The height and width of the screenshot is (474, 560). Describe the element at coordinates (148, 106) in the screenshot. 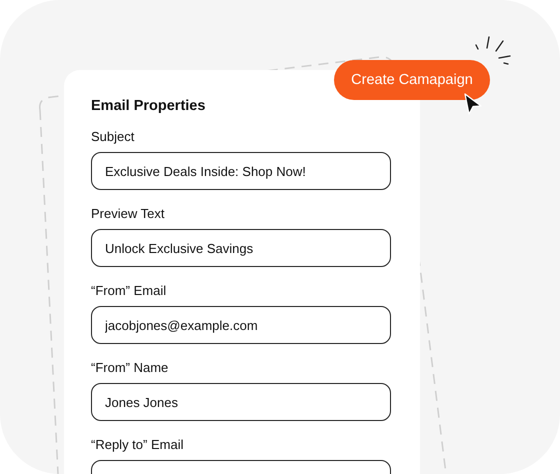

I see `card-title: Email Properties` at that location.